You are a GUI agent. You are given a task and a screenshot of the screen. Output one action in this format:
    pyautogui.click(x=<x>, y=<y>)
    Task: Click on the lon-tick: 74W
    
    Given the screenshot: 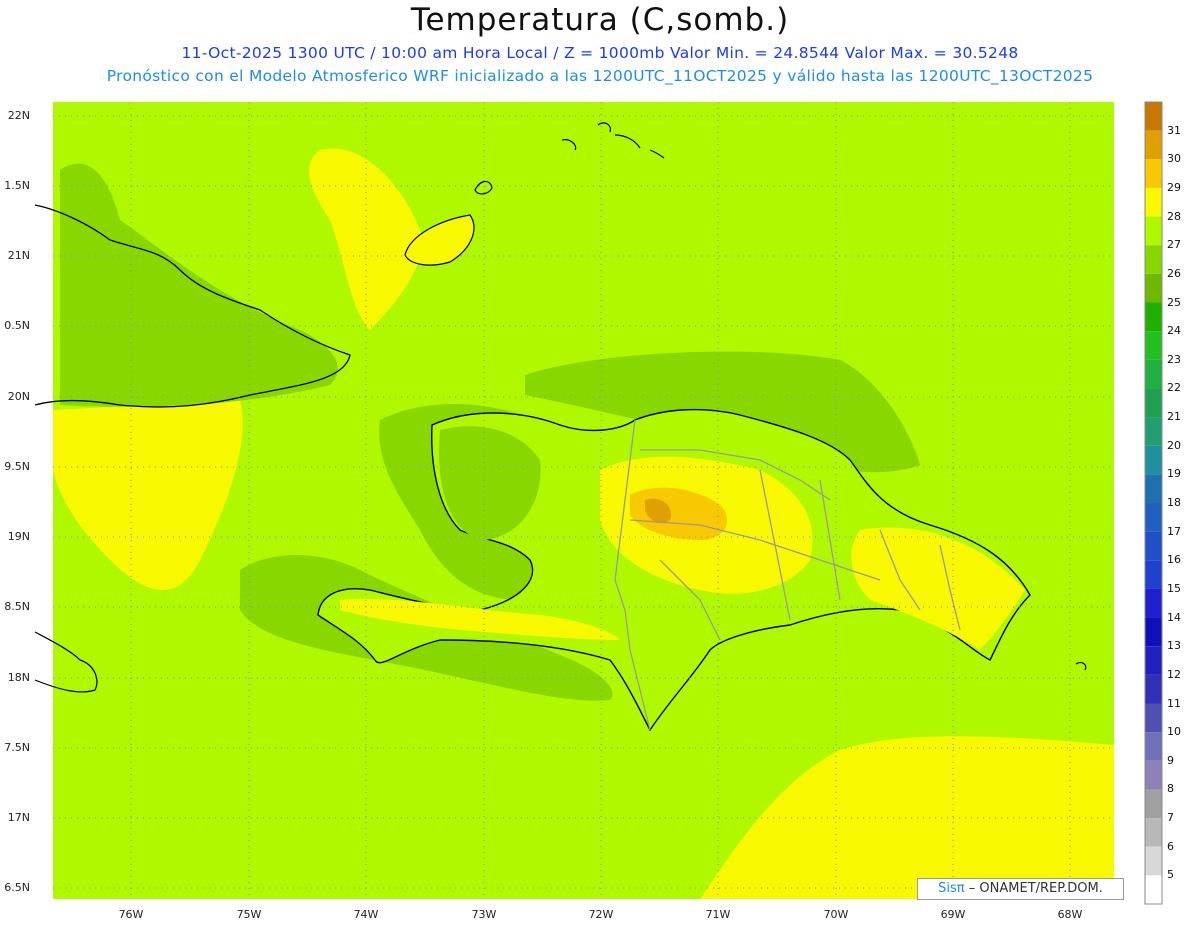 What is the action you would take?
    pyautogui.click(x=366, y=914)
    